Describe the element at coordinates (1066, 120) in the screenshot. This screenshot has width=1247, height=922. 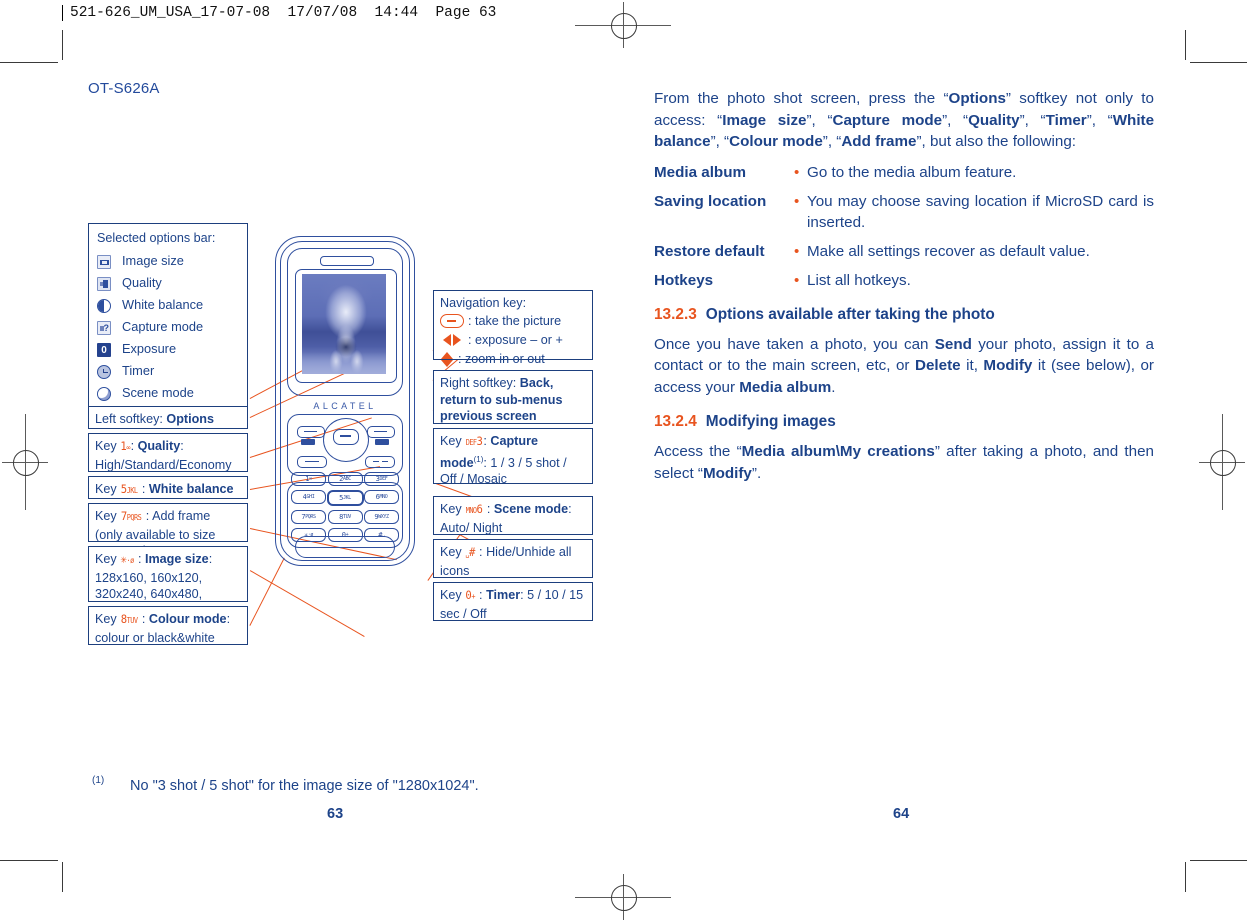
I see `bold-timer: Timer` at that location.